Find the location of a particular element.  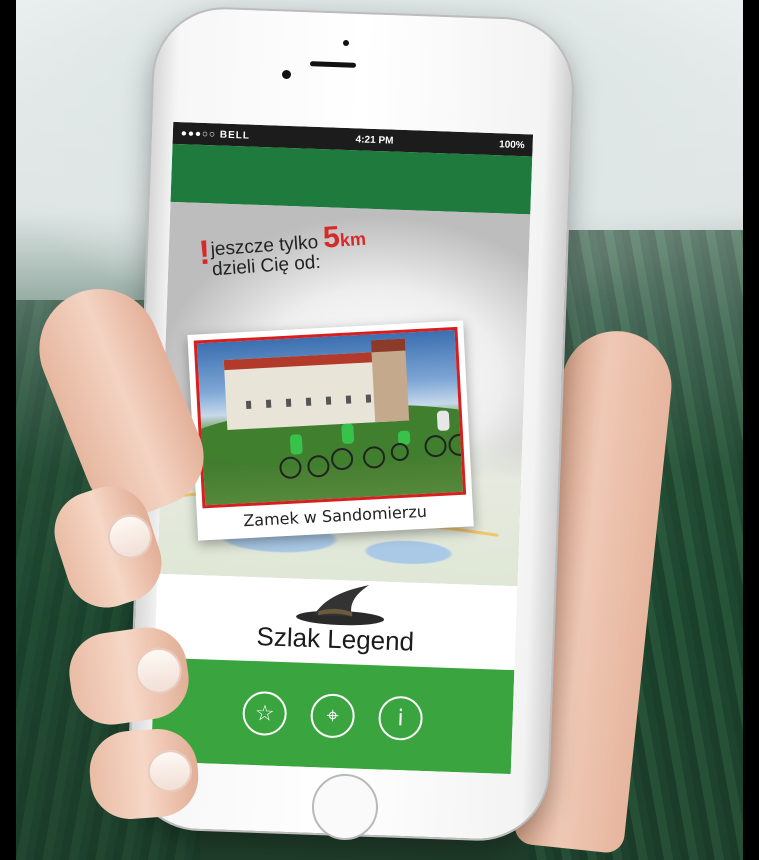

info-icon: i is located at coordinates (401, 718).